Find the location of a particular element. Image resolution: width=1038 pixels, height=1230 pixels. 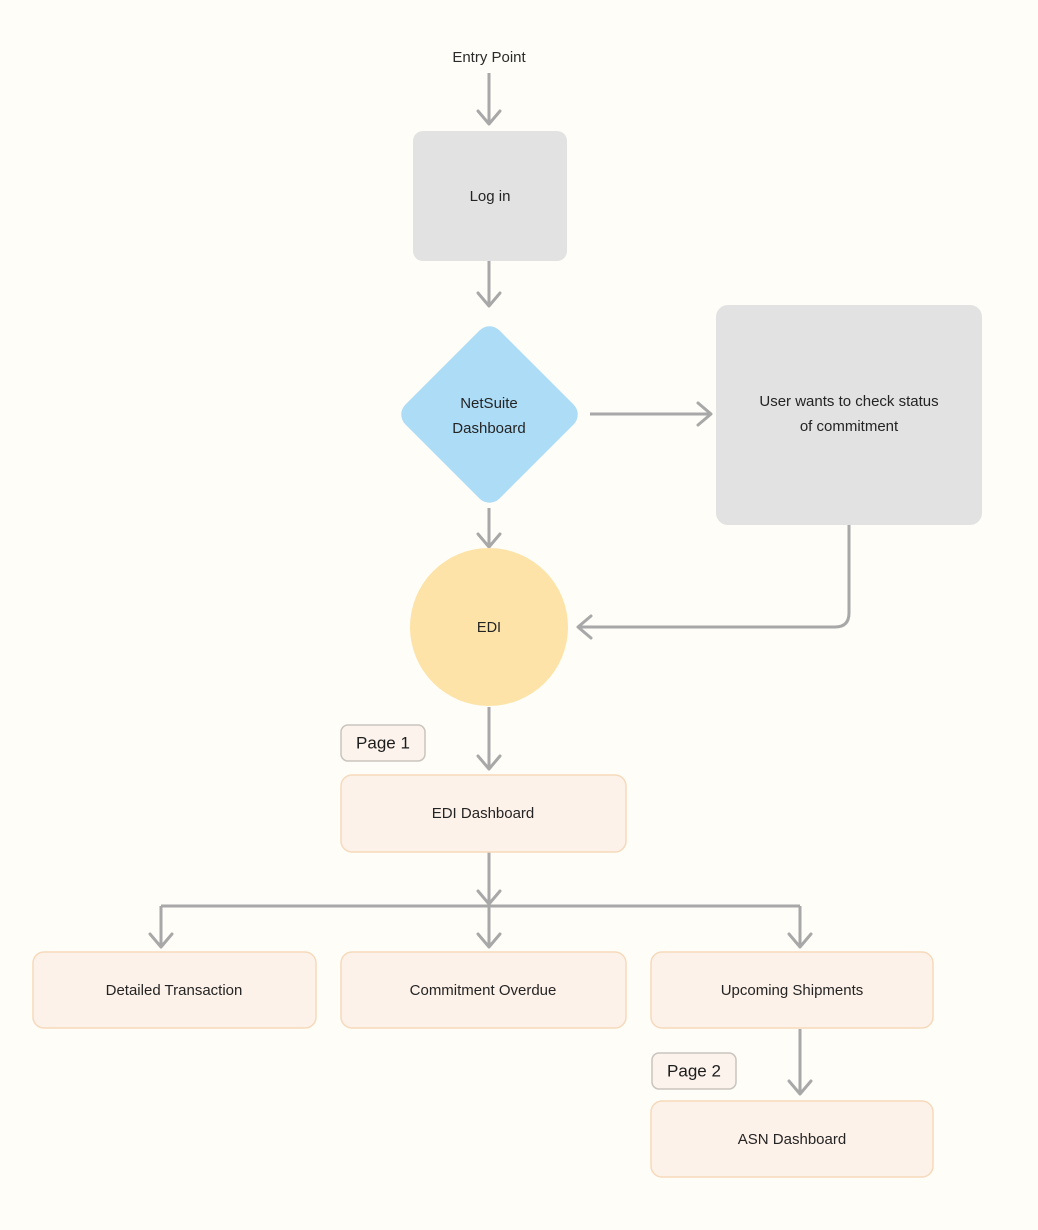

node-check-status: User wants to check status of commitment is located at coordinates (849, 415).